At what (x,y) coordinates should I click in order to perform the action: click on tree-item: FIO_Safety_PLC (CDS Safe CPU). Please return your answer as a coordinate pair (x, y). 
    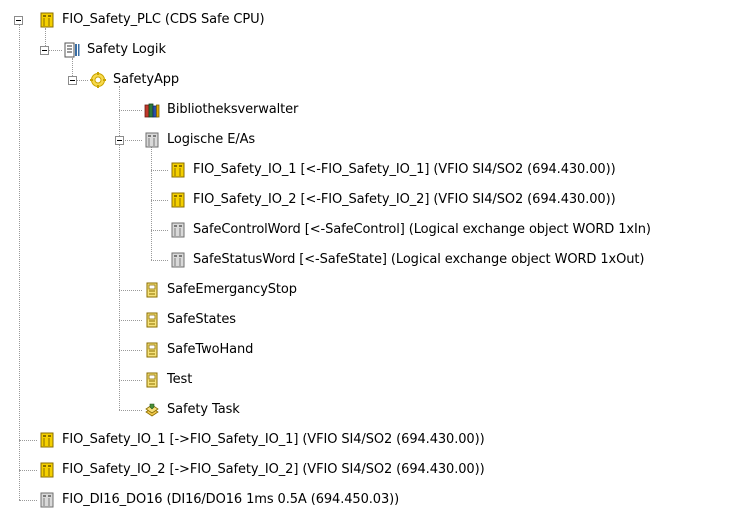
    Looking at the image, I should click on (152, 20).